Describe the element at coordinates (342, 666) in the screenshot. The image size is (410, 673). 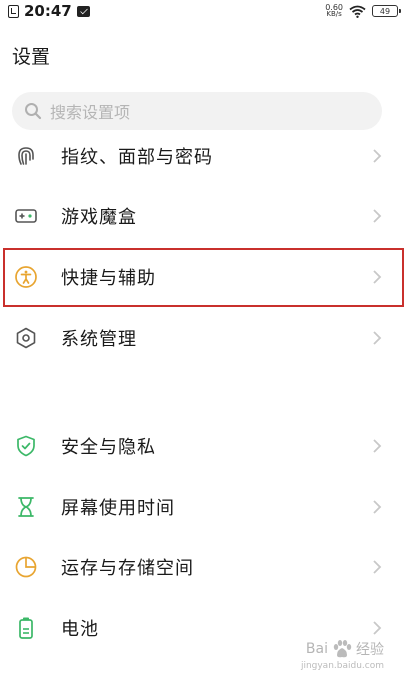
I see `watermark-url: jingyan.baidu.com` at that location.